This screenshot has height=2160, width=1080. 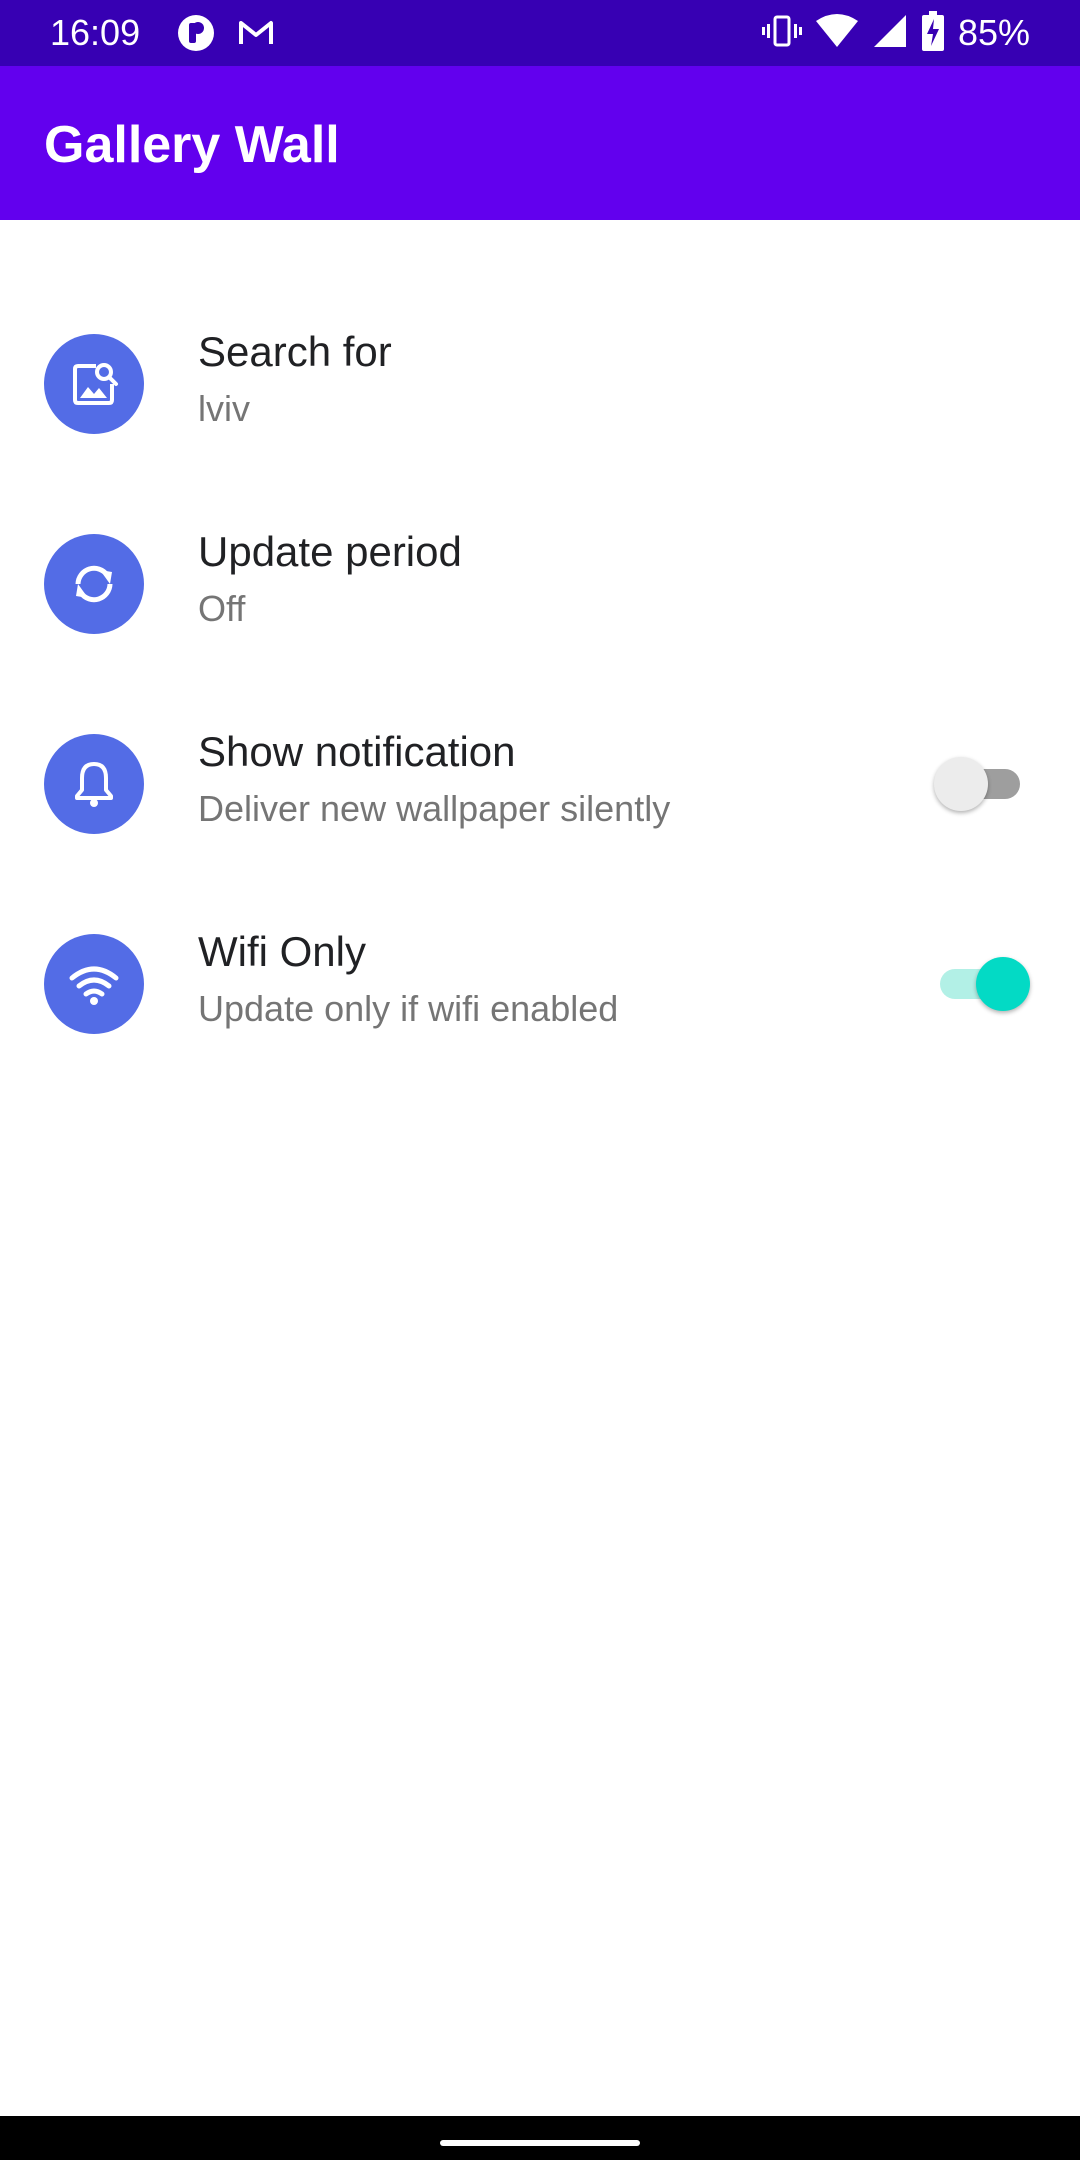 What do you see at coordinates (932, 33) in the screenshot?
I see `battery-charging-icon` at bounding box center [932, 33].